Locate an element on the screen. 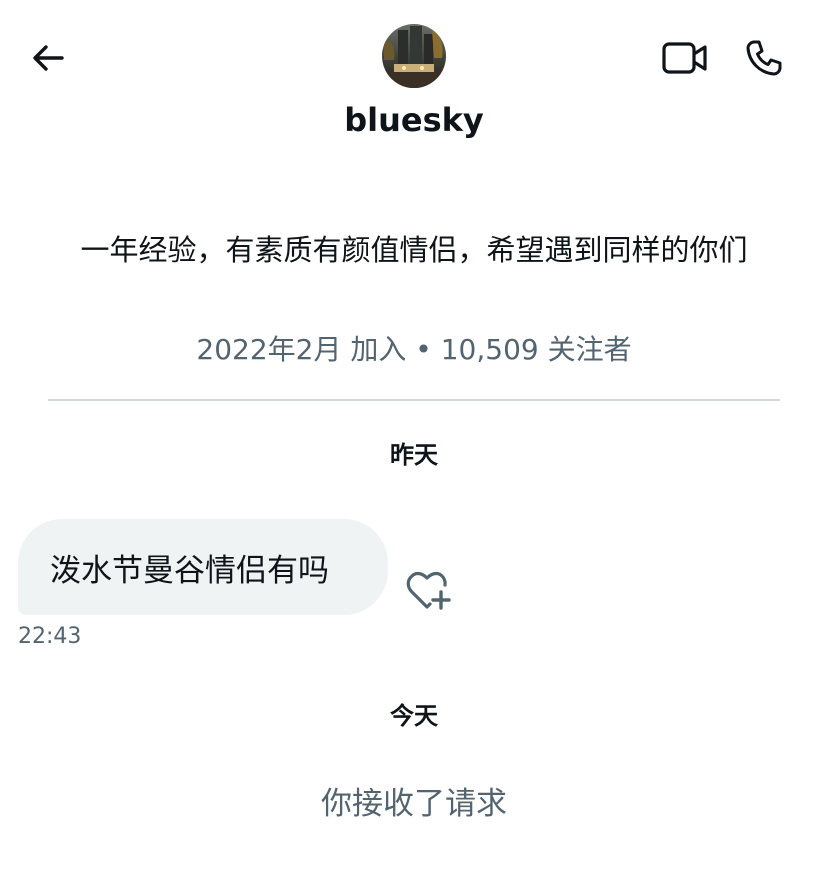  profile-bio: 一年经验，有素质有颜值情侣，希望遇到同样的你们 is located at coordinates (414, 250).